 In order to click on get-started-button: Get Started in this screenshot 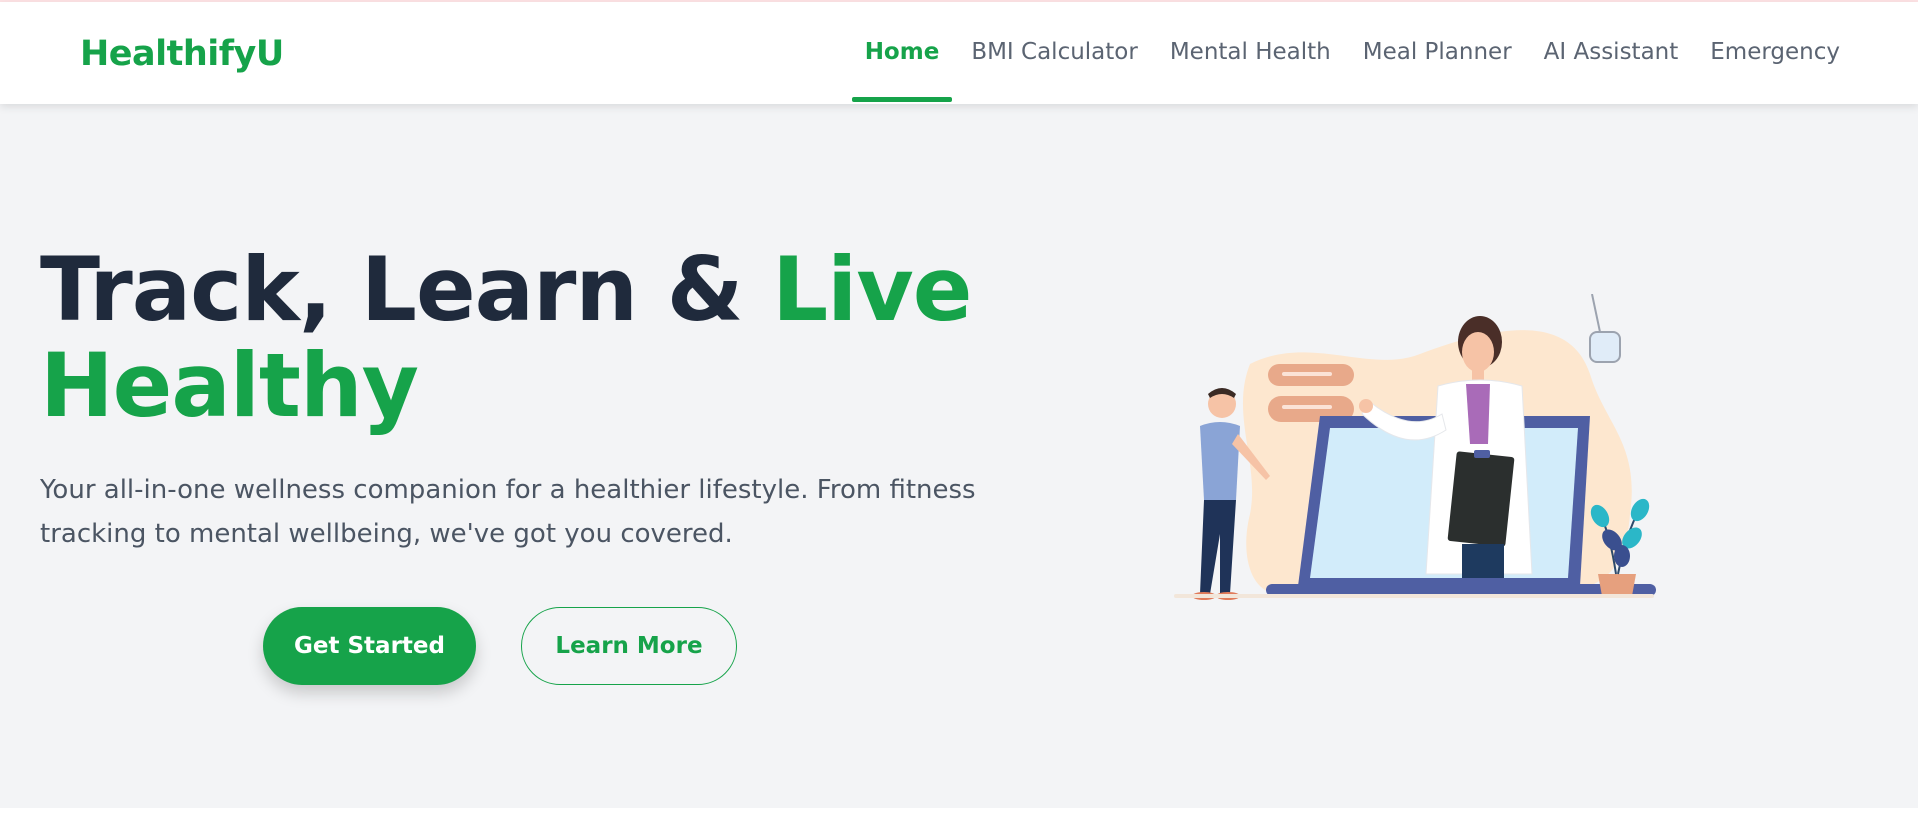, I will do `click(369, 646)`.